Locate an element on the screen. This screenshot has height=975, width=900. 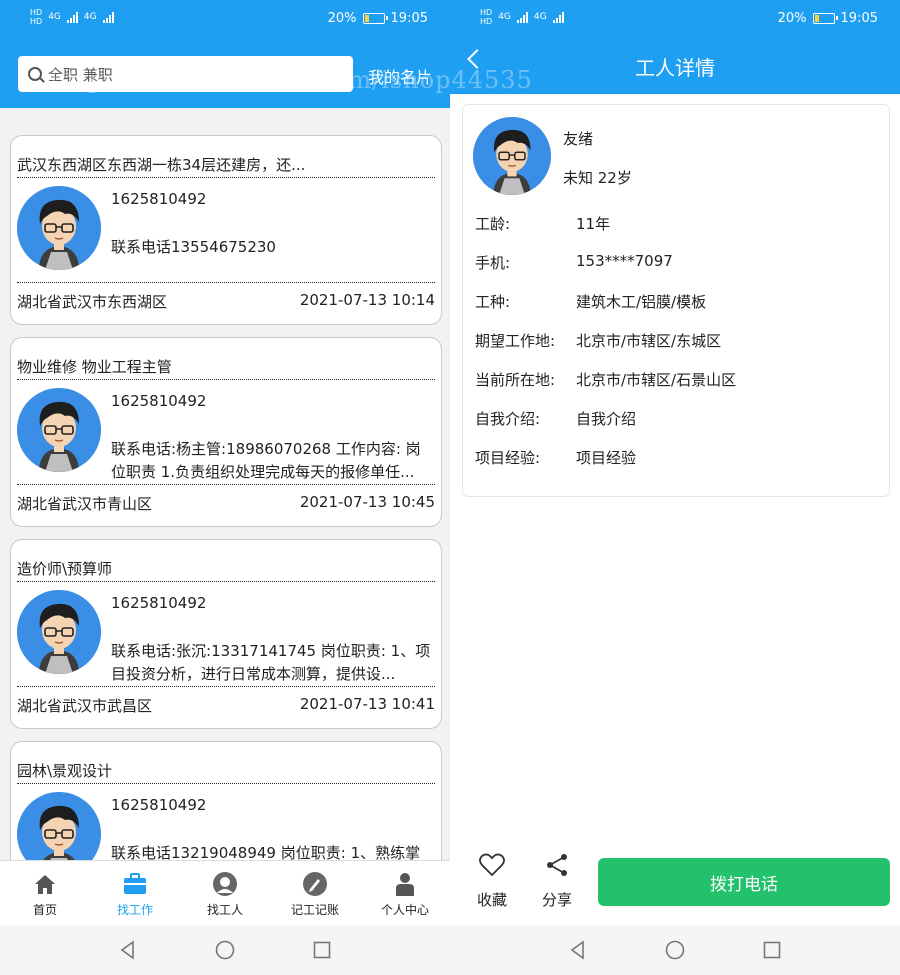
row-label: 项目经验: is located at coordinates (508, 458).